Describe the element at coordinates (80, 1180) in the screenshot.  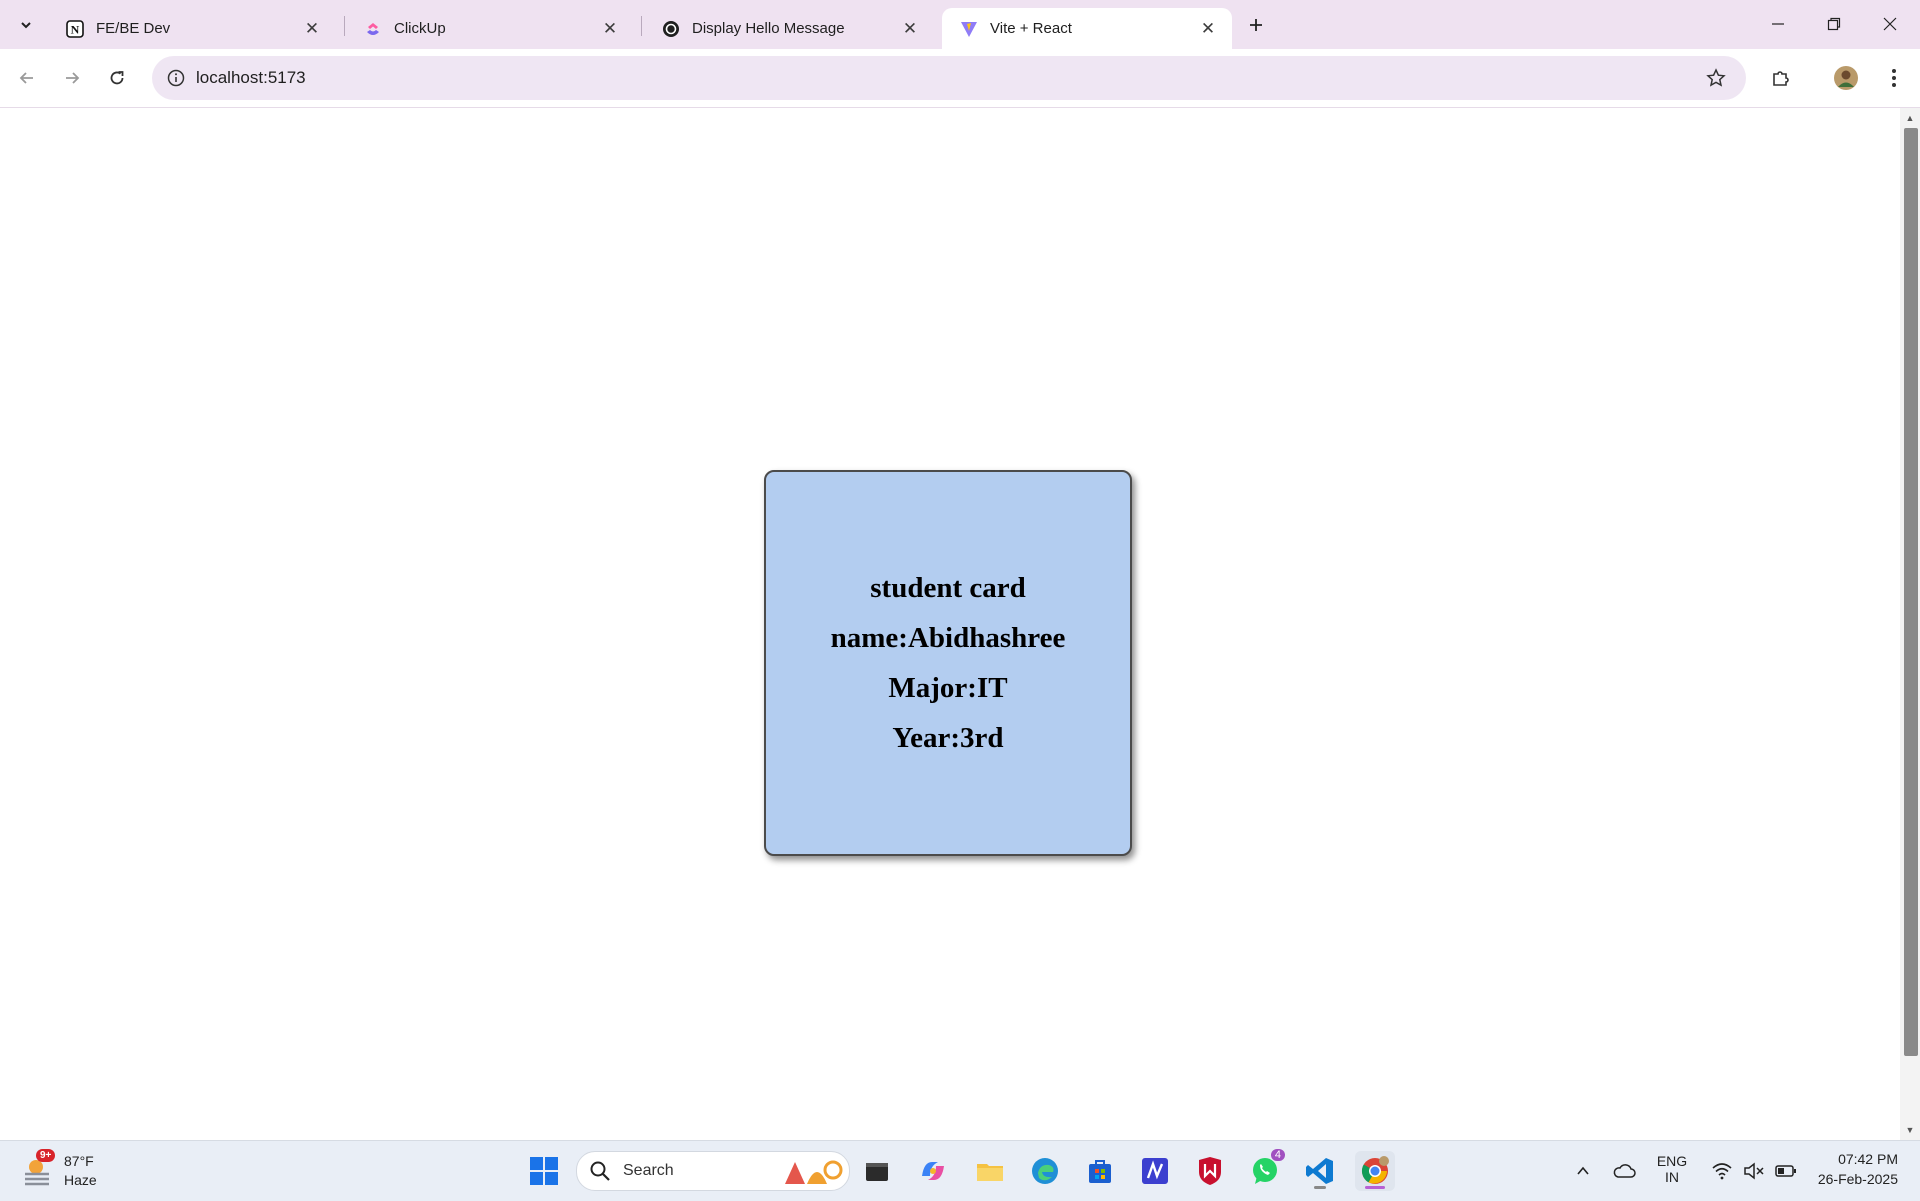
I see `weather-condition: Haze` at that location.